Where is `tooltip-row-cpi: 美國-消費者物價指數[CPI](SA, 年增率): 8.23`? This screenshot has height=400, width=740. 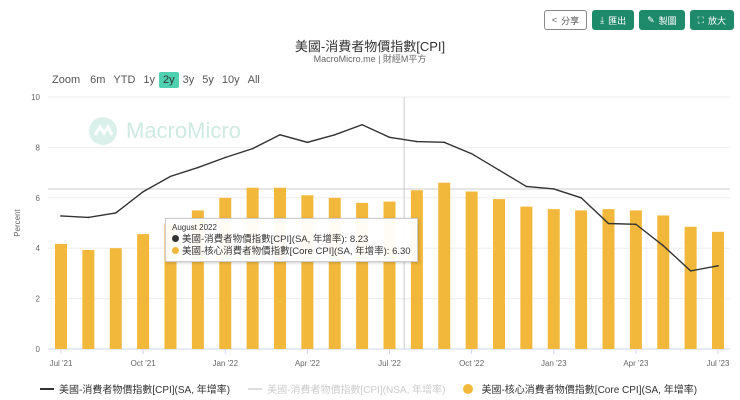 tooltip-row-cpi: 美國-消費者物價指數[CPI](SA, 年增率): 8.23 is located at coordinates (291, 240).